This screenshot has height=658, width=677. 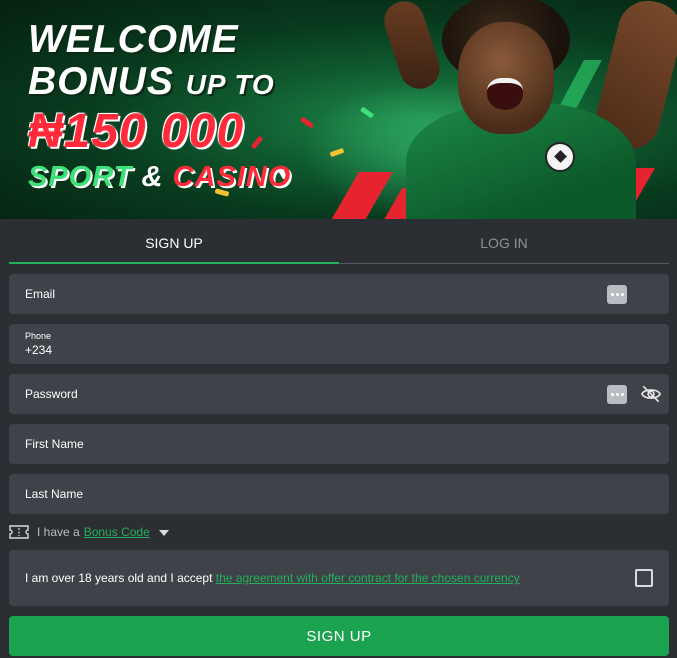 What do you see at coordinates (136, 131) in the screenshot?
I see `bonus-amount: ₦150 000` at bounding box center [136, 131].